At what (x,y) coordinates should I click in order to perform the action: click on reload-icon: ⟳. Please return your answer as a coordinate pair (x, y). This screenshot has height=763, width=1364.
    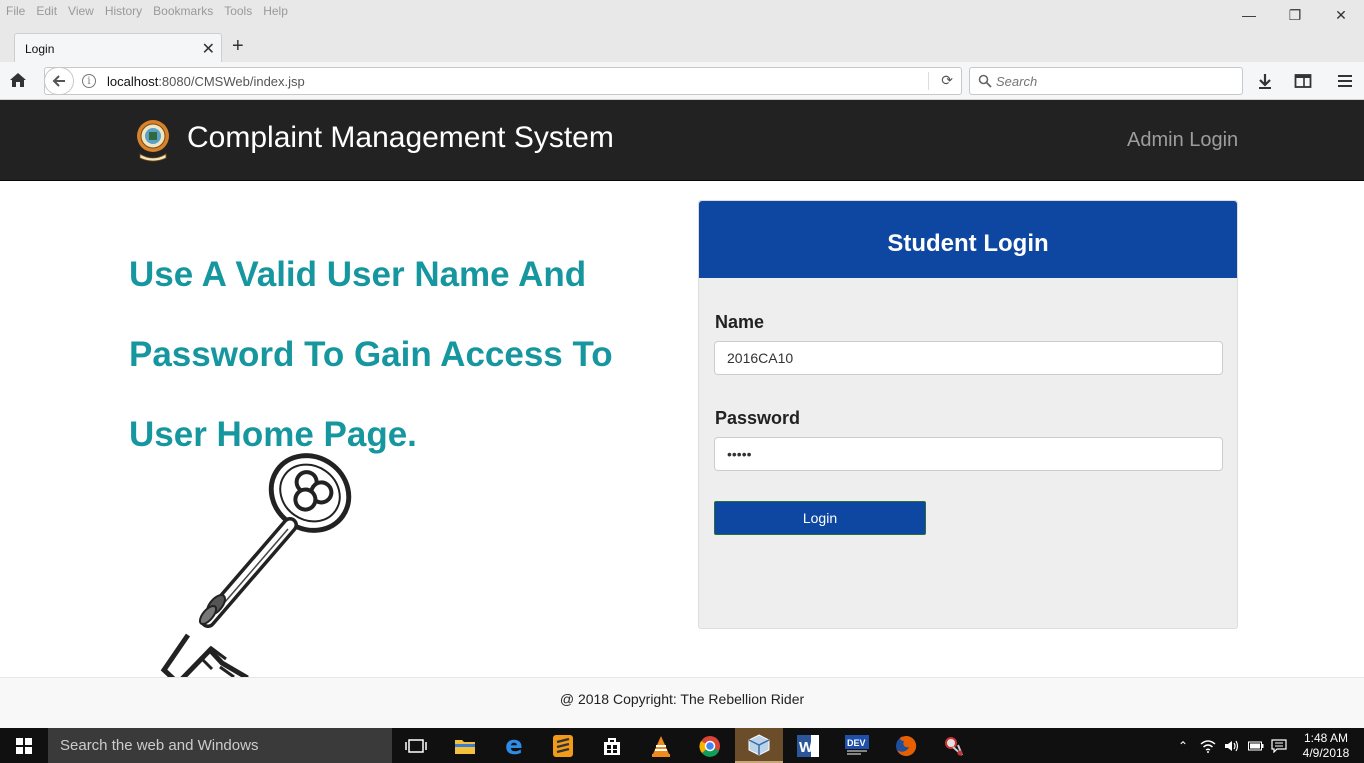
    Looking at the image, I should click on (947, 80).